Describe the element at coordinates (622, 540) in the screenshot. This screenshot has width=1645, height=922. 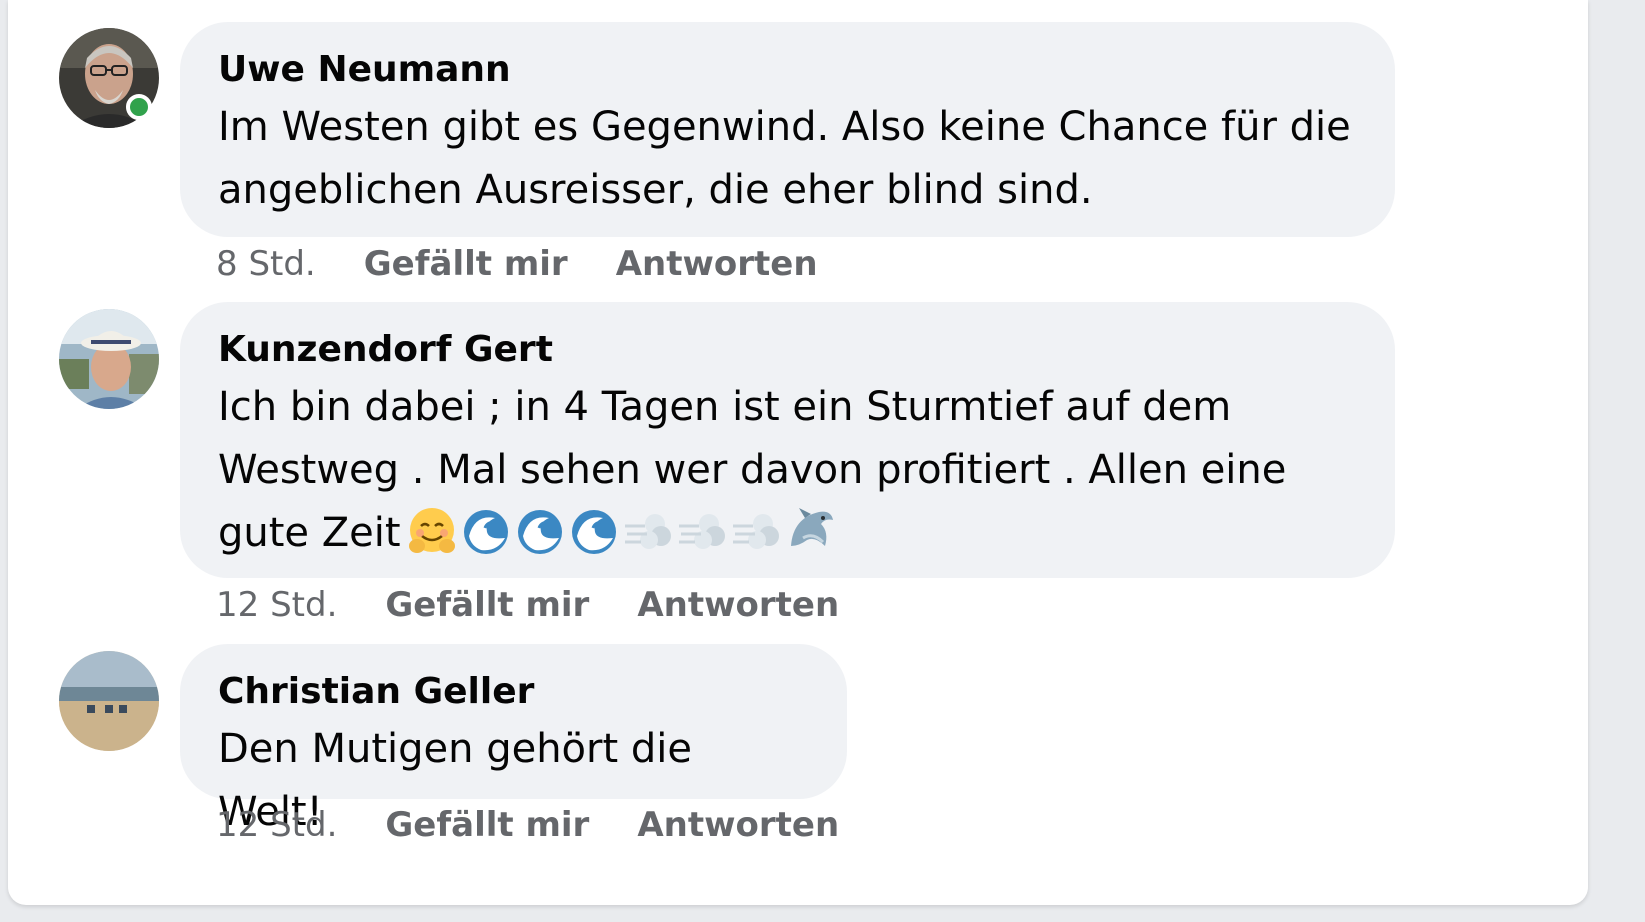
I see `emoji-row` at that location.